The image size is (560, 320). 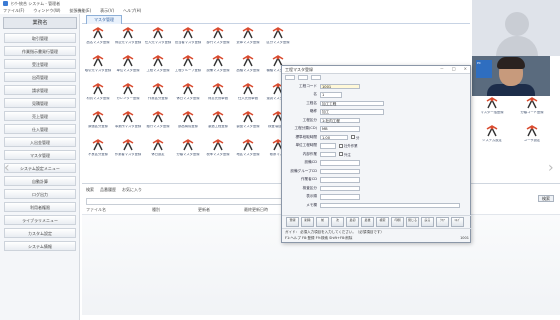 I want to click on function-icon-button: 品名マスタ登録, so click(x=98, y=39).